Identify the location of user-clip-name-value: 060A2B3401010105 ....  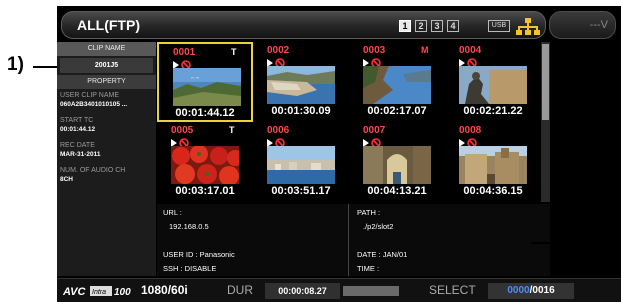
(94, 104).